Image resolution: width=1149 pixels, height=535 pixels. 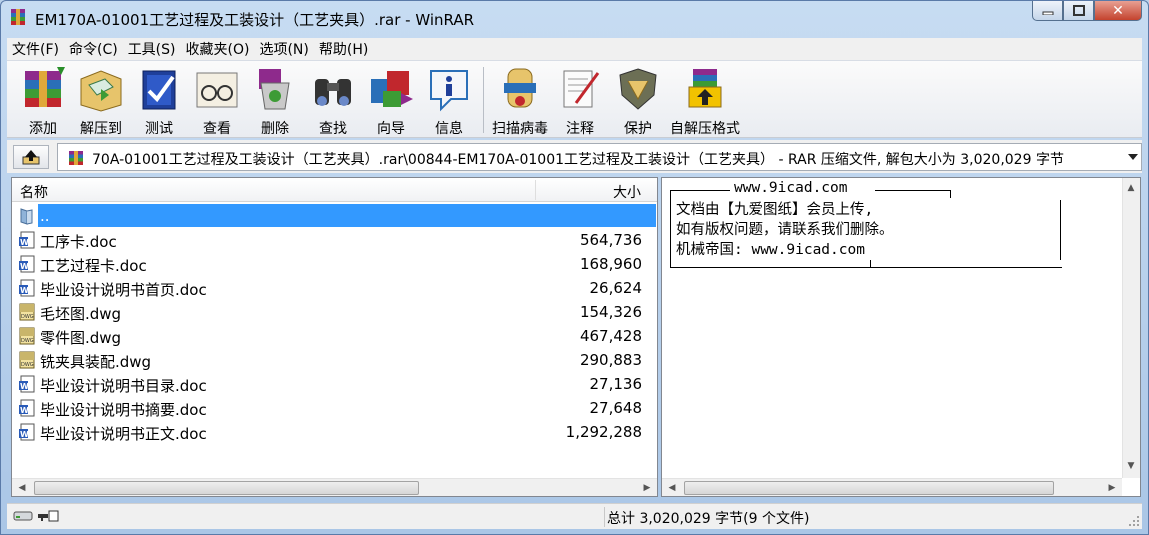 What do you see at coordinates (76, 158) in the screenshot?
I see `rar-archive-icon` at bounding box center [76, 158].